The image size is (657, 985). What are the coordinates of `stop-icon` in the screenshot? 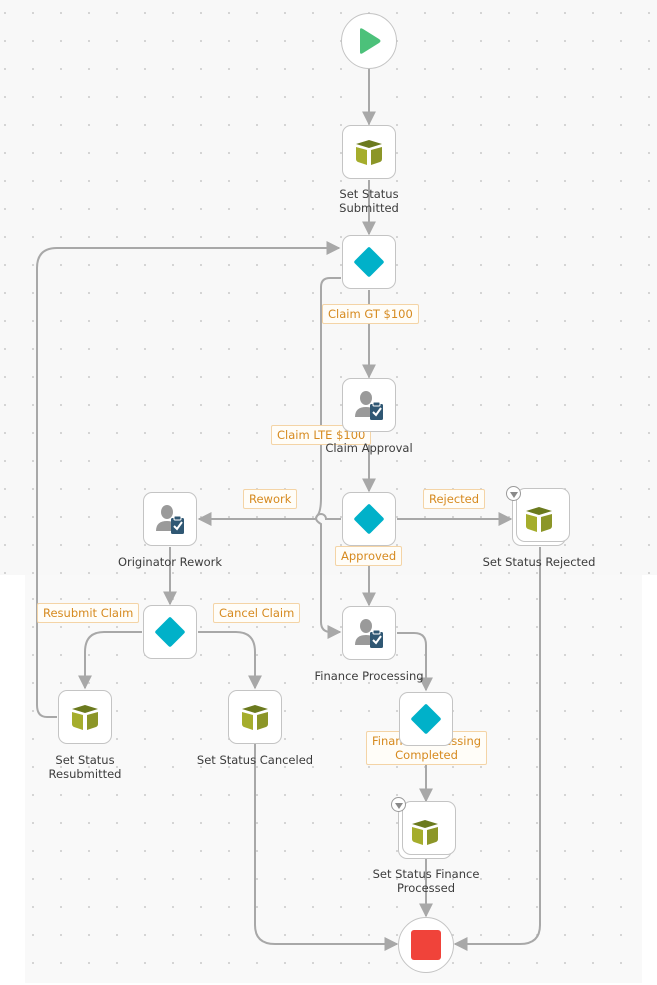 It's located at (426, 945).